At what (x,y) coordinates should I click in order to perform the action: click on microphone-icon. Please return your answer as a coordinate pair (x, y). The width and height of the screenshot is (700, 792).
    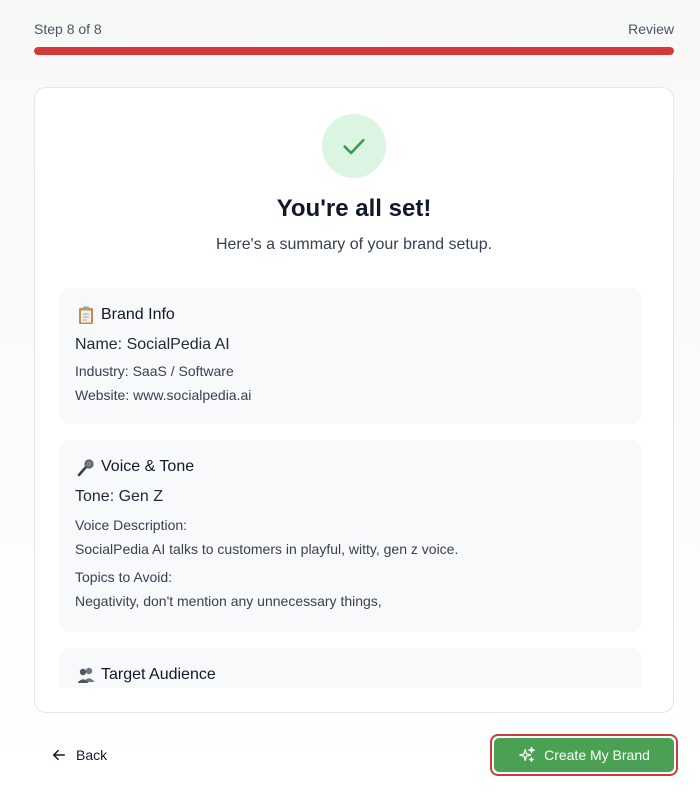
    Looking at the image, I should click on (86, 467).